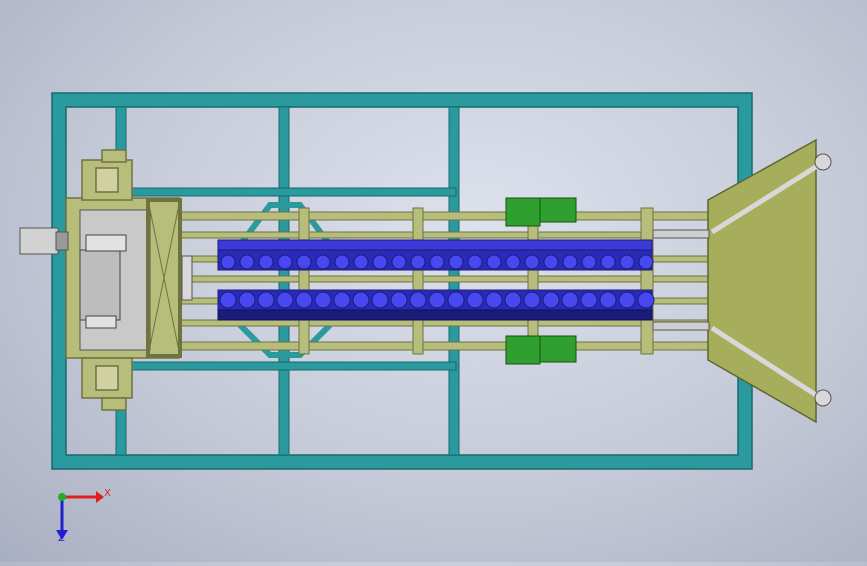 The image size is (867, 566). Describe the element at coordinates (61, 538) in the screenshot. I see `z-axis-label: Z` at that location.